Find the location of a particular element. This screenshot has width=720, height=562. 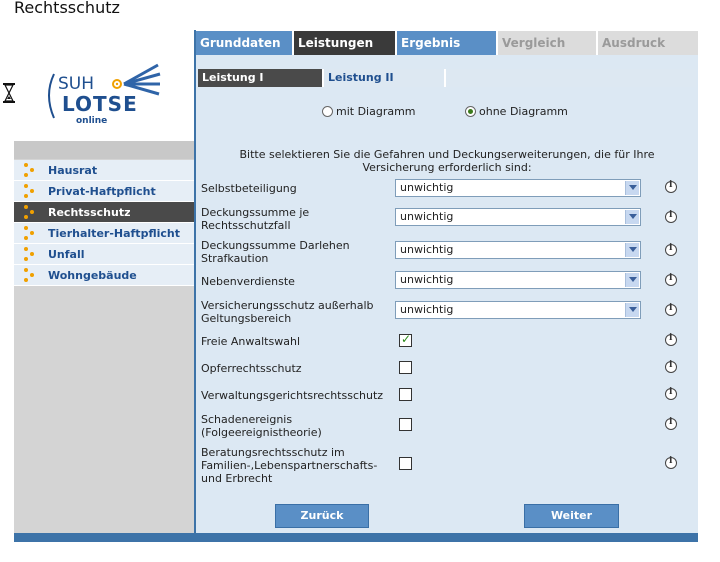

content-divider is located at coordinates (195, 281).